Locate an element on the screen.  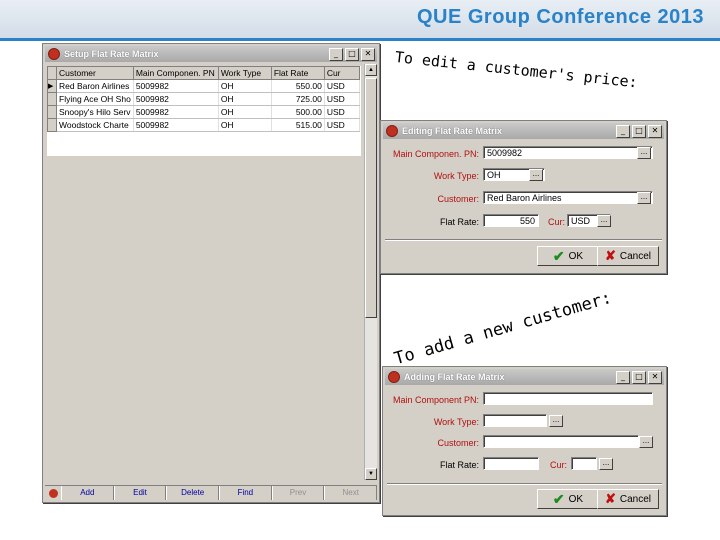
table-row: Woodstock Charte 5009982 OH 515.00 USD is located at coordinates (203, 125).